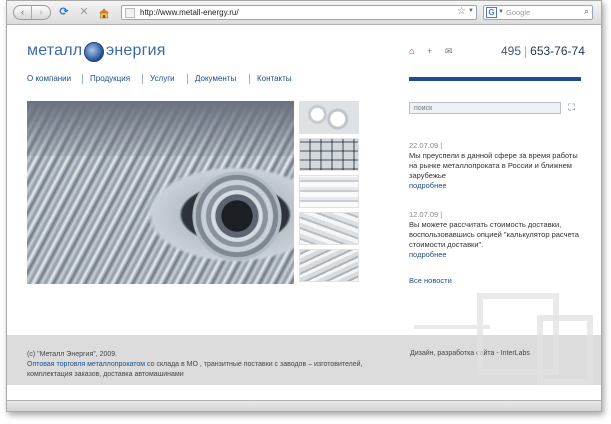  Describe the element at coordinates (49, 78) in the screenshot. I see `nav-item-about: О компании` at that location.